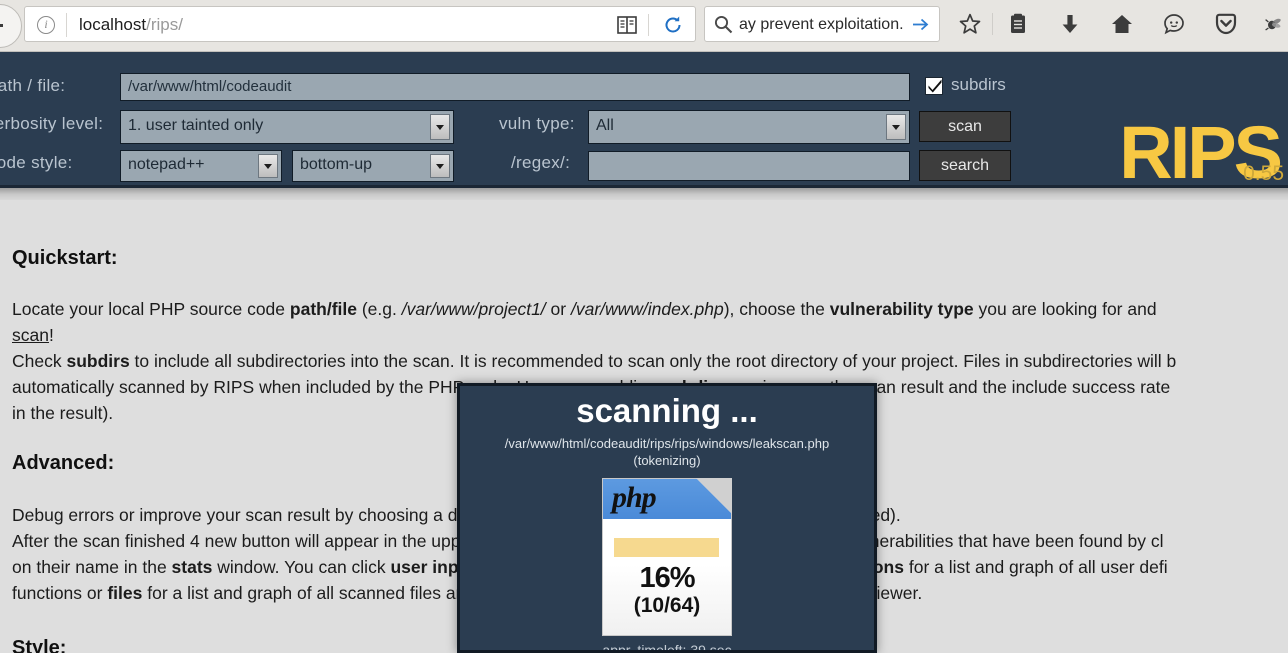 Image resolution: width=1288 pixels, height=653 pixels. What do you see at coordinates (667, 578) in the screenshot?
I see `scan-percent: 16%` at bounding box center [667, 578].